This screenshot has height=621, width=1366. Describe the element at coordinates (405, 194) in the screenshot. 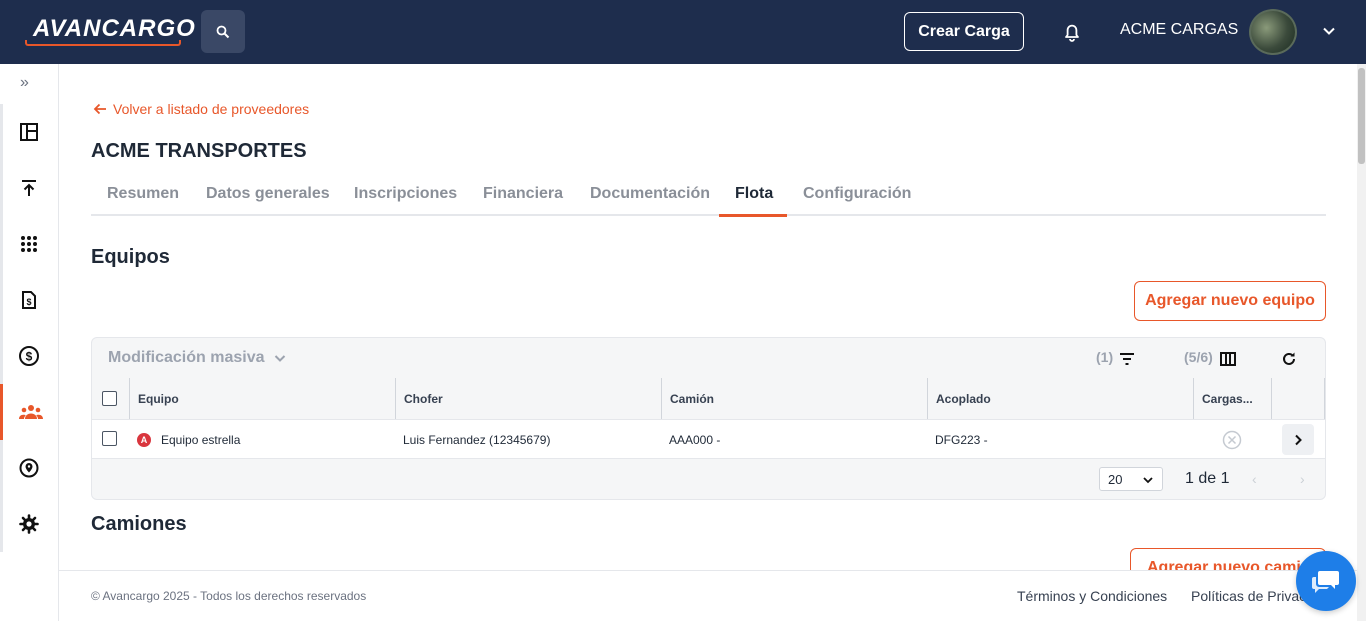

I see `tab-inscripciones: Inscripciones` at that location.